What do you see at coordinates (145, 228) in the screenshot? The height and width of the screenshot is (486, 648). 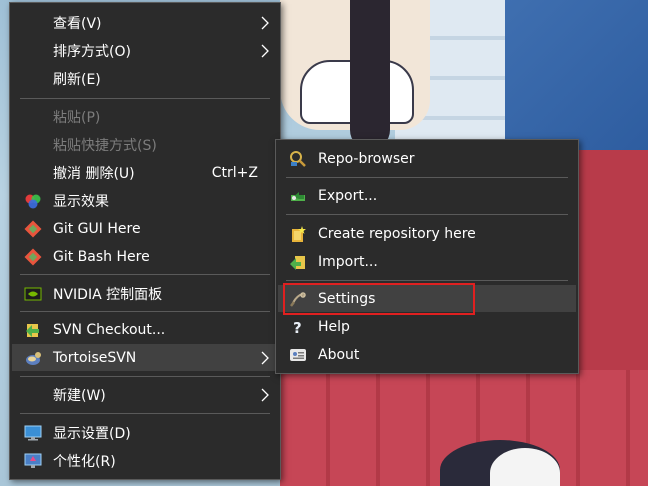 I see `menu-item-git-gui: Git GUI Here` at bounding box center [145, 228].